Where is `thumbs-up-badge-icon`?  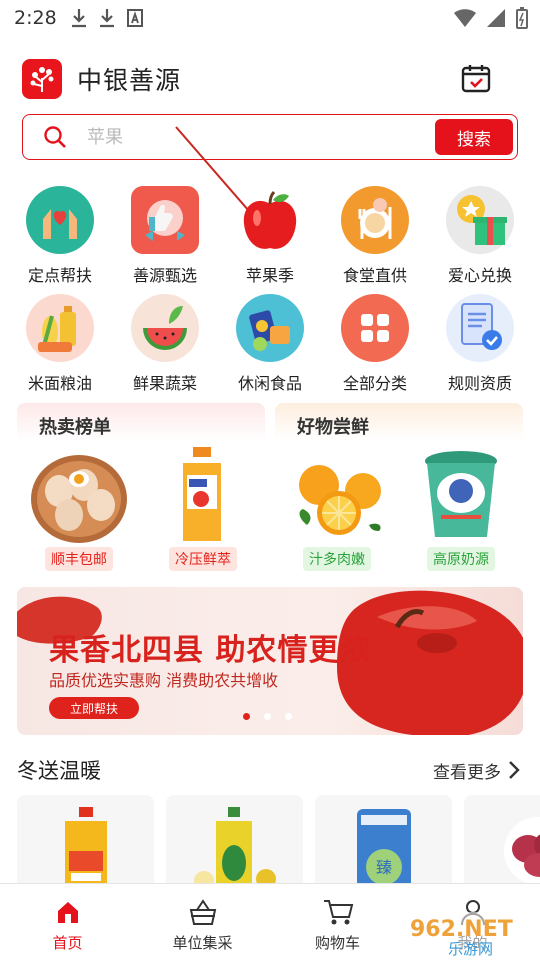 thumbs-up-badge-icon is located at coordinates (165, 220).